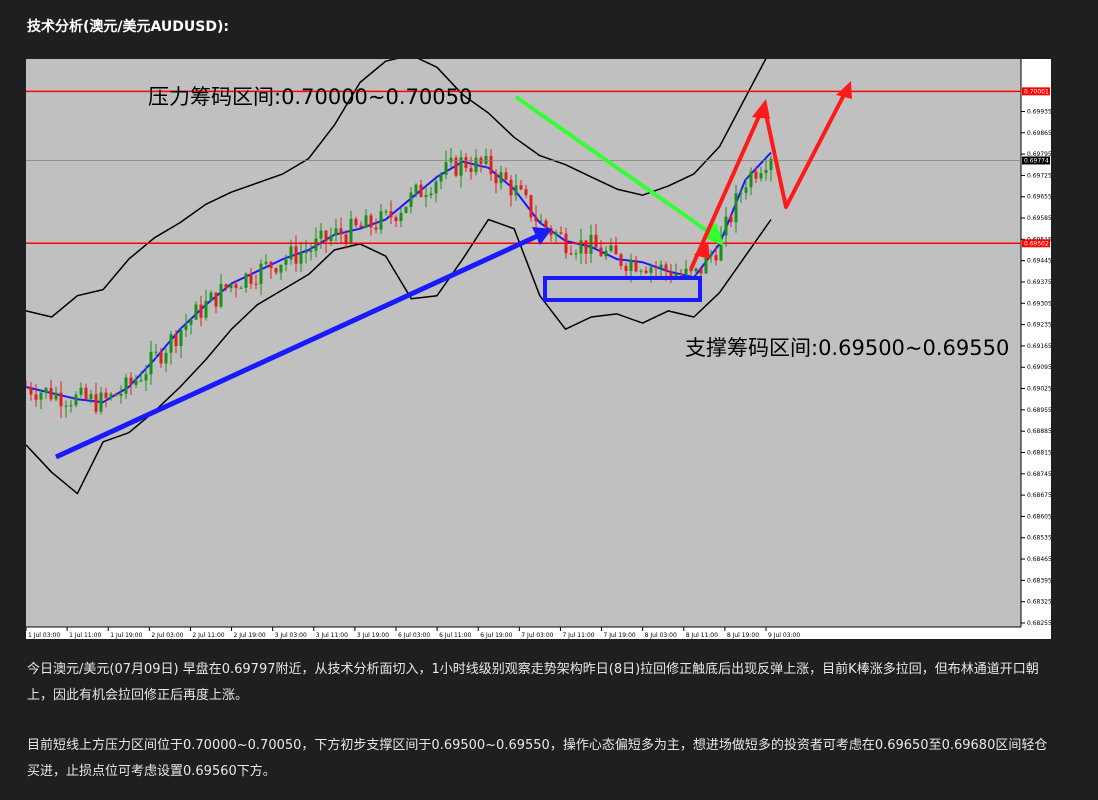 This screenshot has width=1098, height=800. I want to click on y-tick-label: 0.69445, so click(1039, 261).